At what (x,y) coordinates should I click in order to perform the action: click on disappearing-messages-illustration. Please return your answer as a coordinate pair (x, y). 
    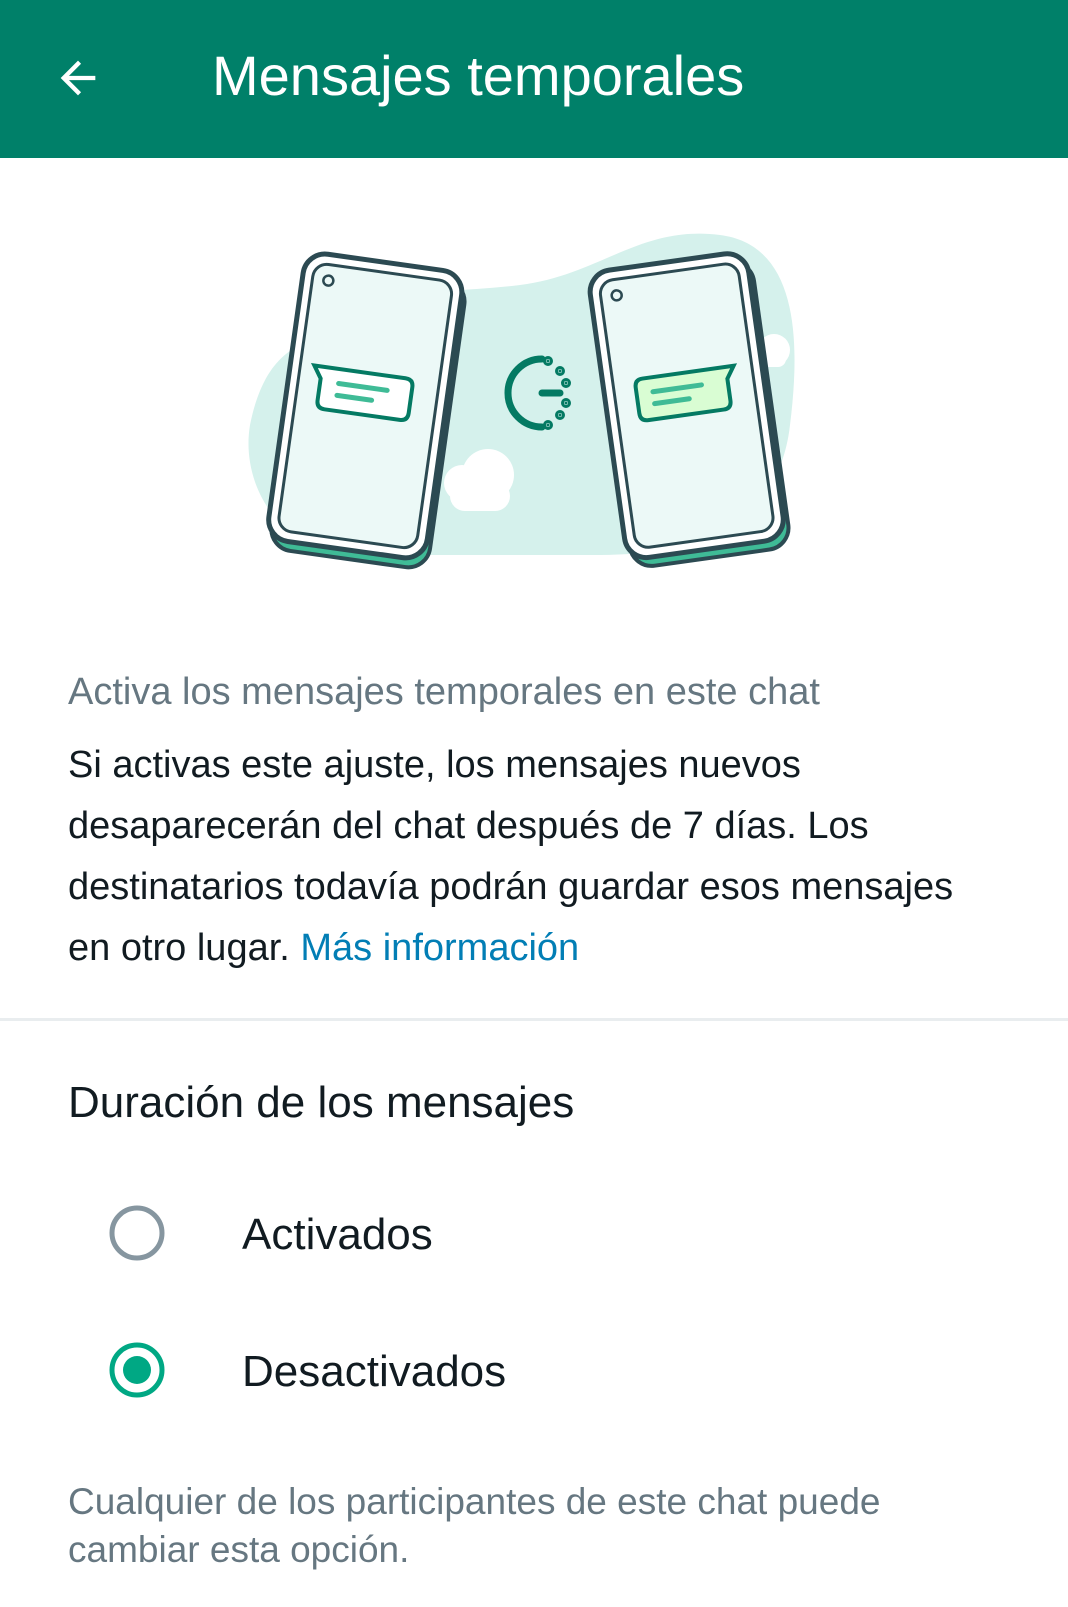
    Looking at the image, I should click on (530, 407).